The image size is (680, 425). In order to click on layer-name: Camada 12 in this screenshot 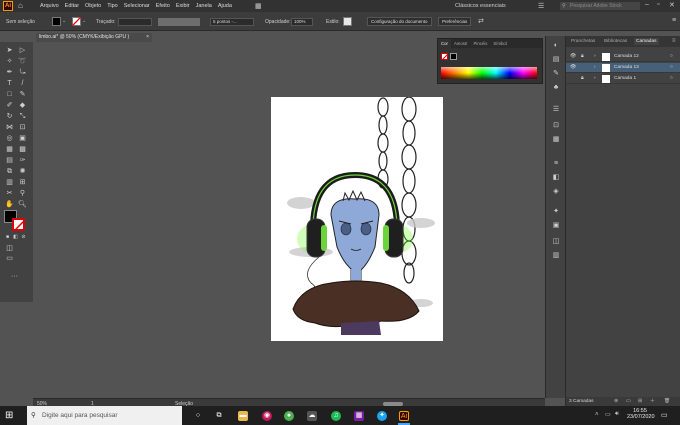, I will do `click(626, 57)`.